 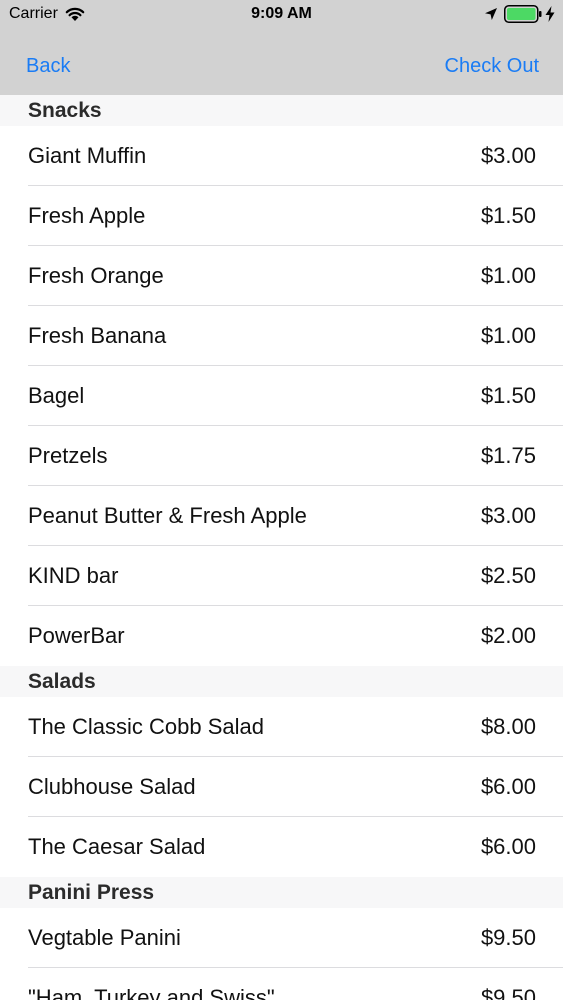 I want to click on status-time: 9:09 AM, so click(x=281, y=13).